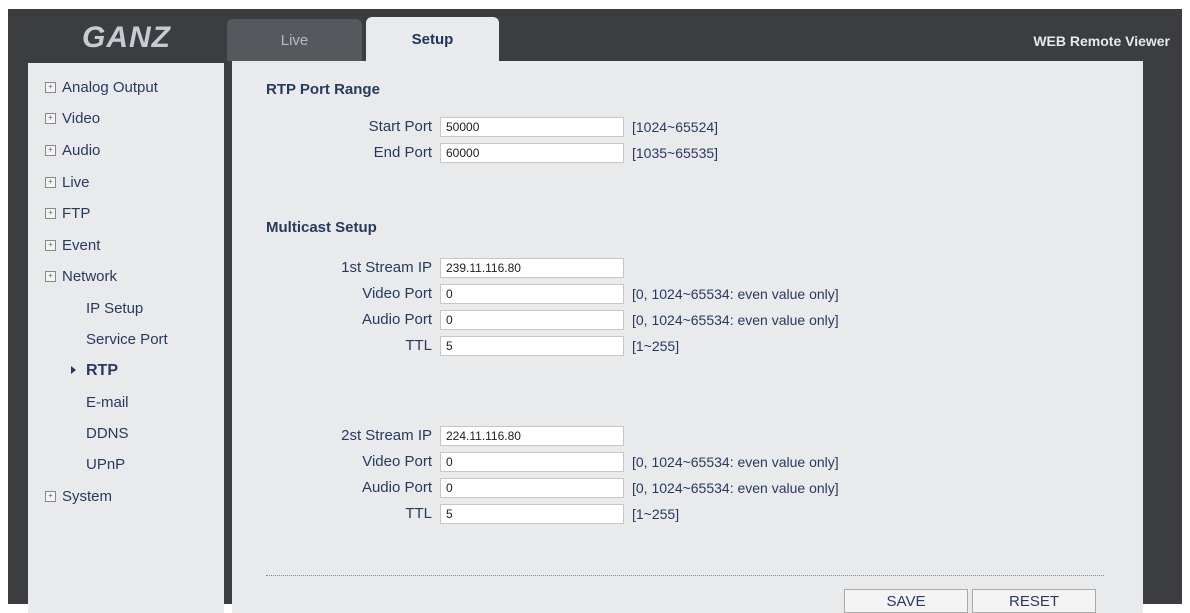 The image size is (1190, 613). I want to click on sidebar-item-label: Video, so click(81, 118).